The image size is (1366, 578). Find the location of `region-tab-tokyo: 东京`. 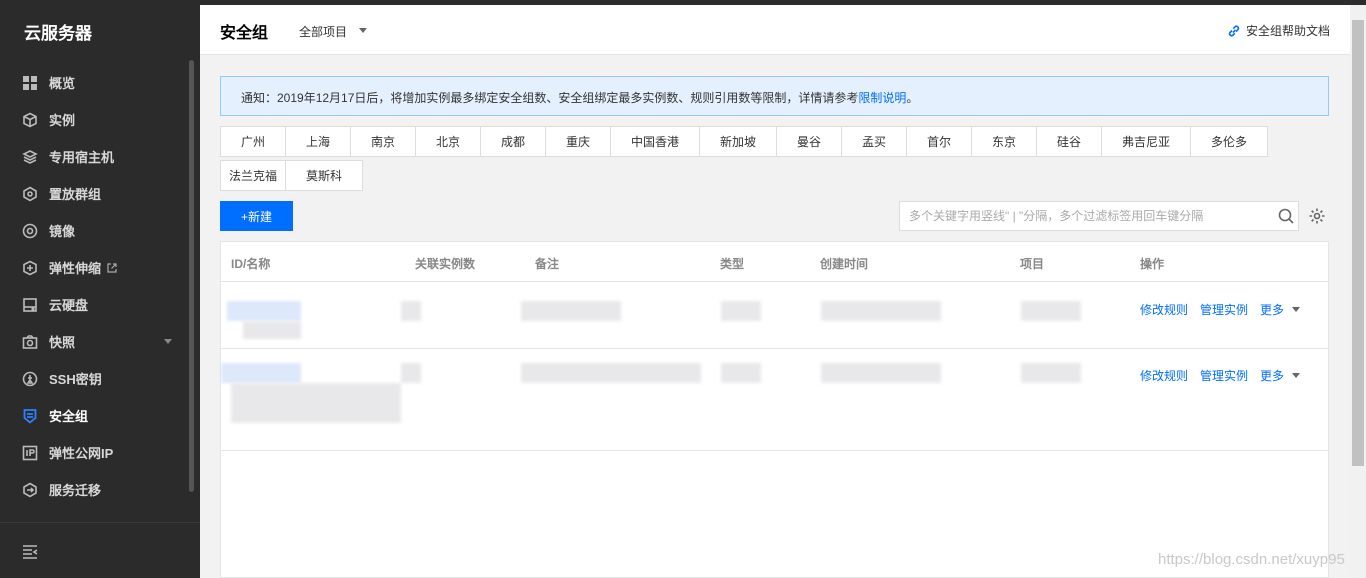

region-tab-tokyo: 东京 is located at coordinates (1004, 141).